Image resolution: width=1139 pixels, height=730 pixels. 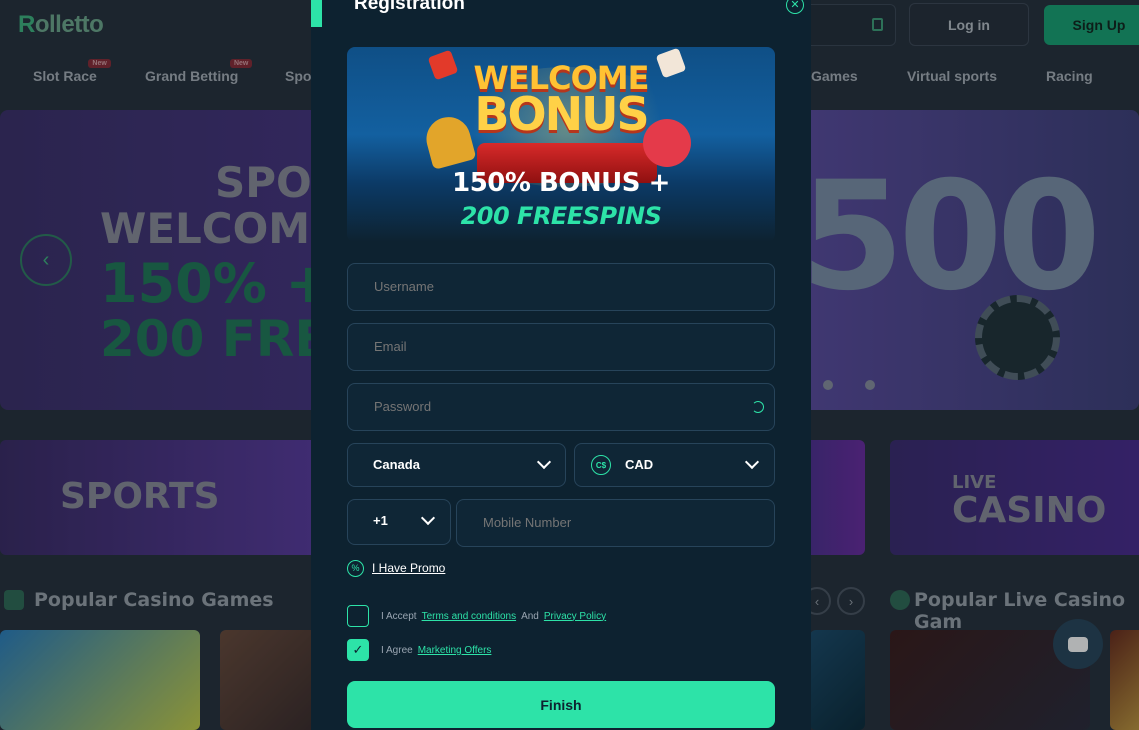 What do you see at coordinates (561, 216) in the screenshot?
I see `banner-line-2: 200 FREESPINS` at bounding box center [561, 216].